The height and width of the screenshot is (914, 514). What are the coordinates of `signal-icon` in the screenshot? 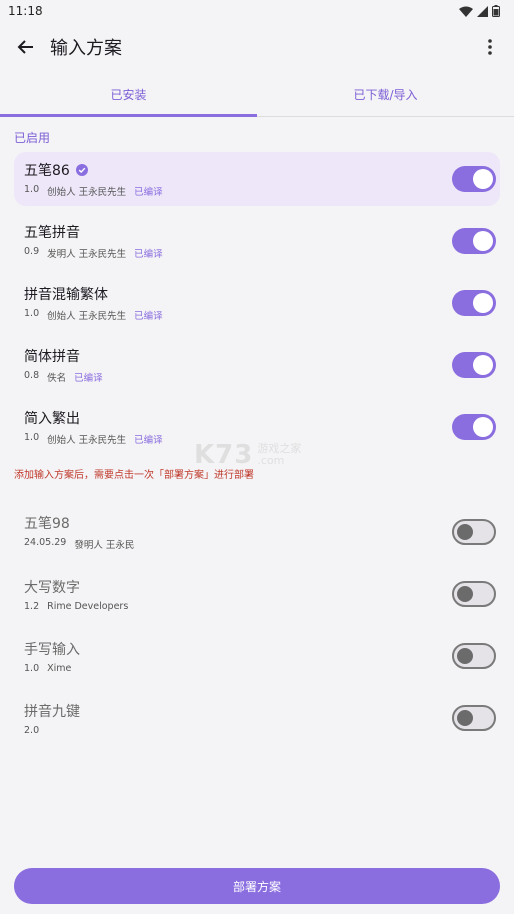 It's located at (482, 11).